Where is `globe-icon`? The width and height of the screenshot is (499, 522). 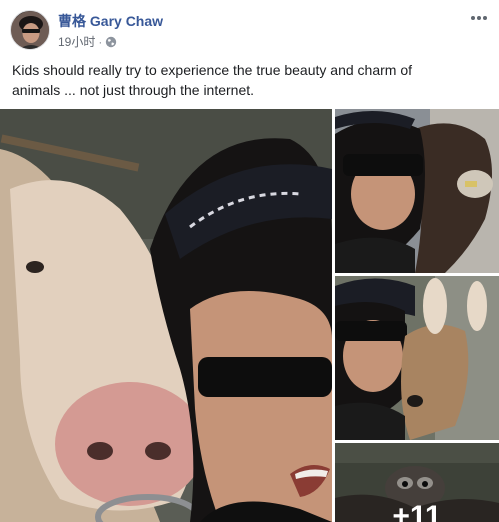
globe-icon is located at coordinates (111, 42).